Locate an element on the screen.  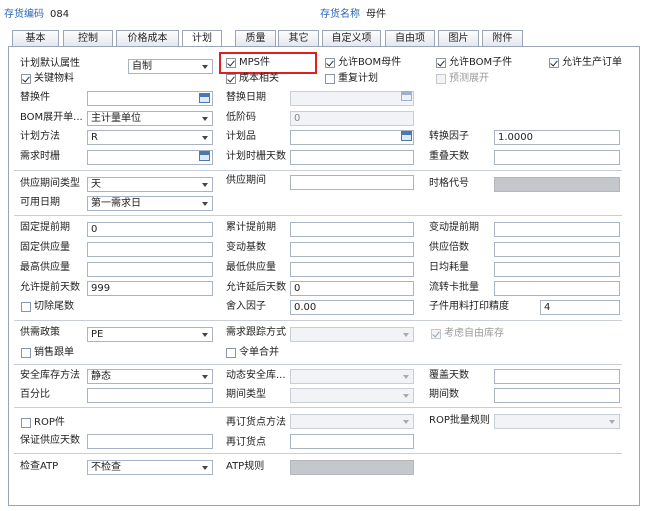
rop-batch-rule-select is located at coordinates (557, 421).